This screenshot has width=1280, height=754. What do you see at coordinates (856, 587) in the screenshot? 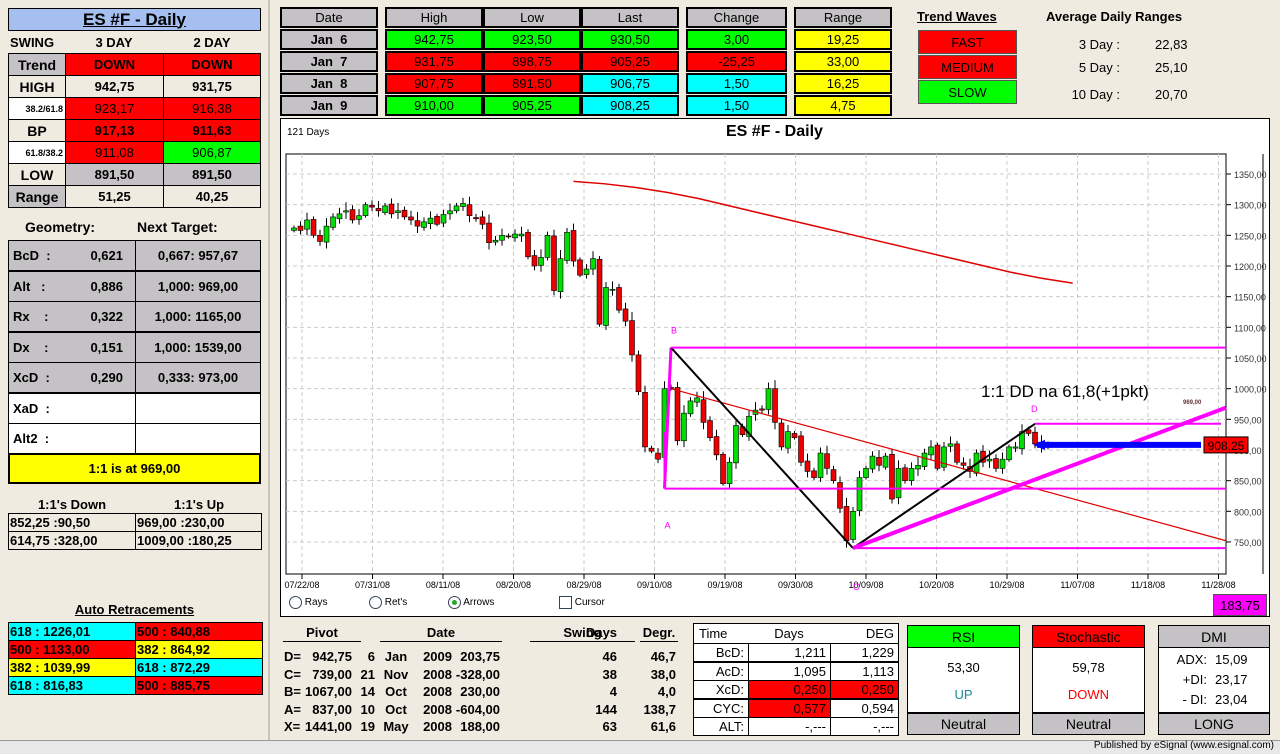
I see `pivot-label: C` at bounding box center [856, 587].